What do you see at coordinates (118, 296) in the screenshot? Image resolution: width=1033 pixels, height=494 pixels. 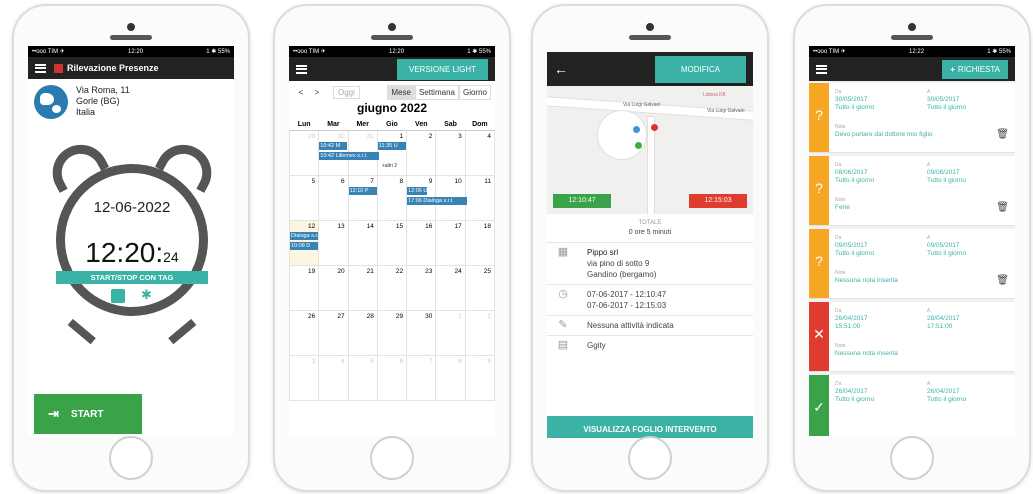 I see `nfc-icon` at bounding box center [118, 296].